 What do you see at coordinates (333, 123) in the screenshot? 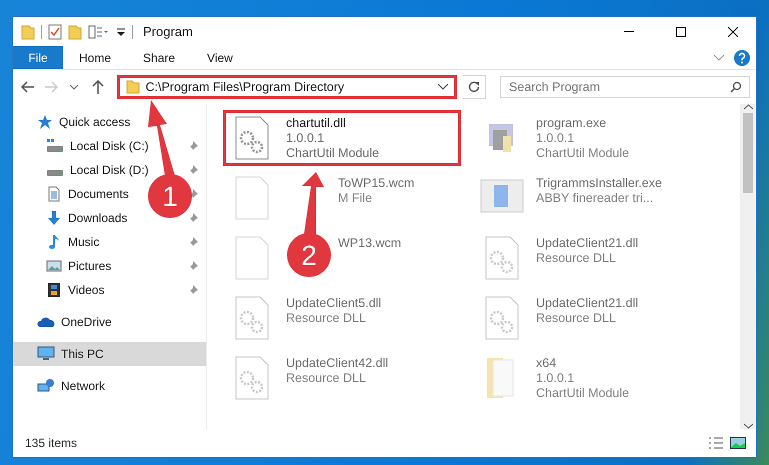
I see `file-name: chartutil.dll` at bounding box center [333, 123].